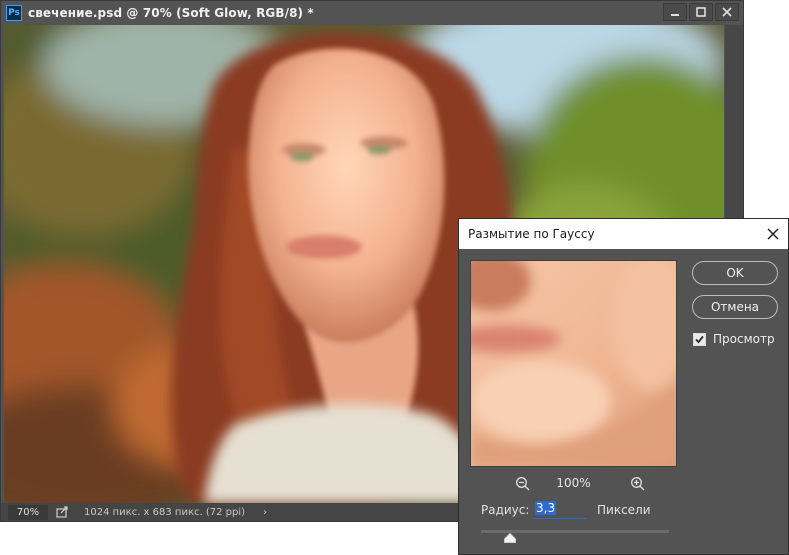 The image size is (789, 555). Describe the element at coordinates (624, 510) in the screenshot. I see `radius-unit-label: Пиксели` at that location.